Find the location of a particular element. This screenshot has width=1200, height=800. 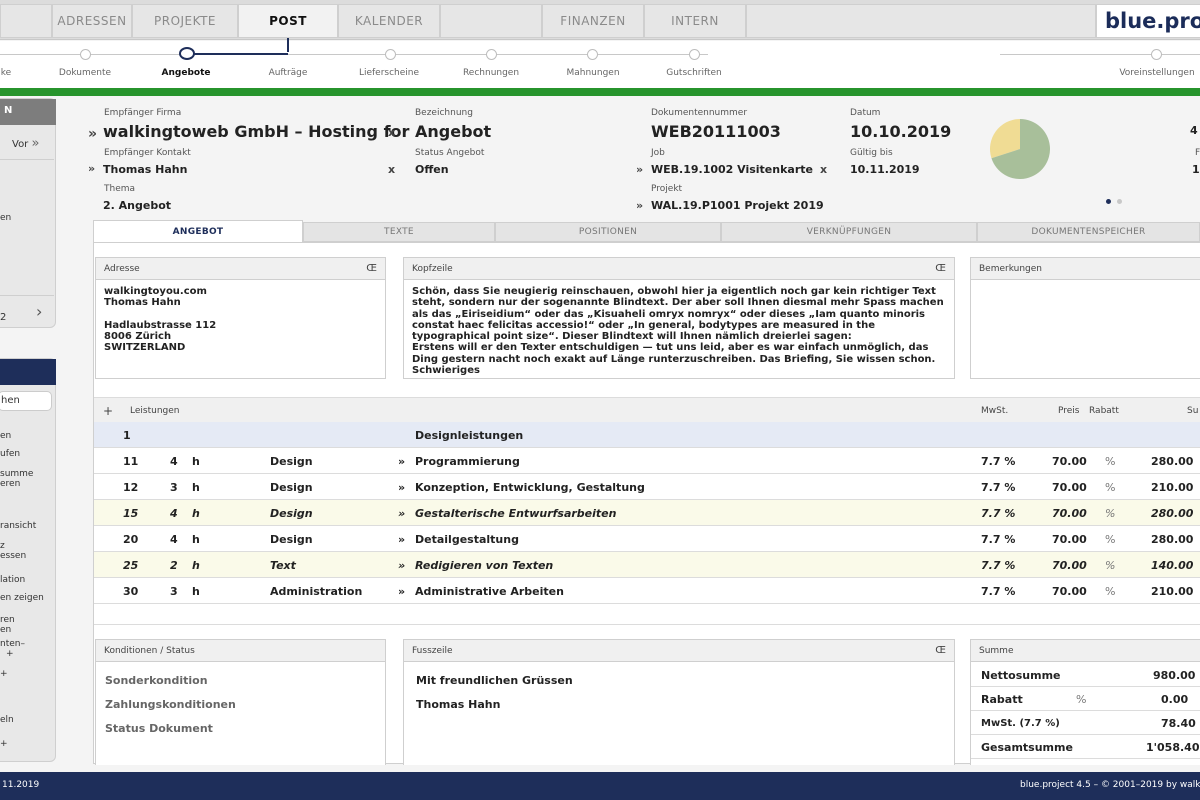

datum-value: 10.10.2019 is located at coordinates (900, 131).